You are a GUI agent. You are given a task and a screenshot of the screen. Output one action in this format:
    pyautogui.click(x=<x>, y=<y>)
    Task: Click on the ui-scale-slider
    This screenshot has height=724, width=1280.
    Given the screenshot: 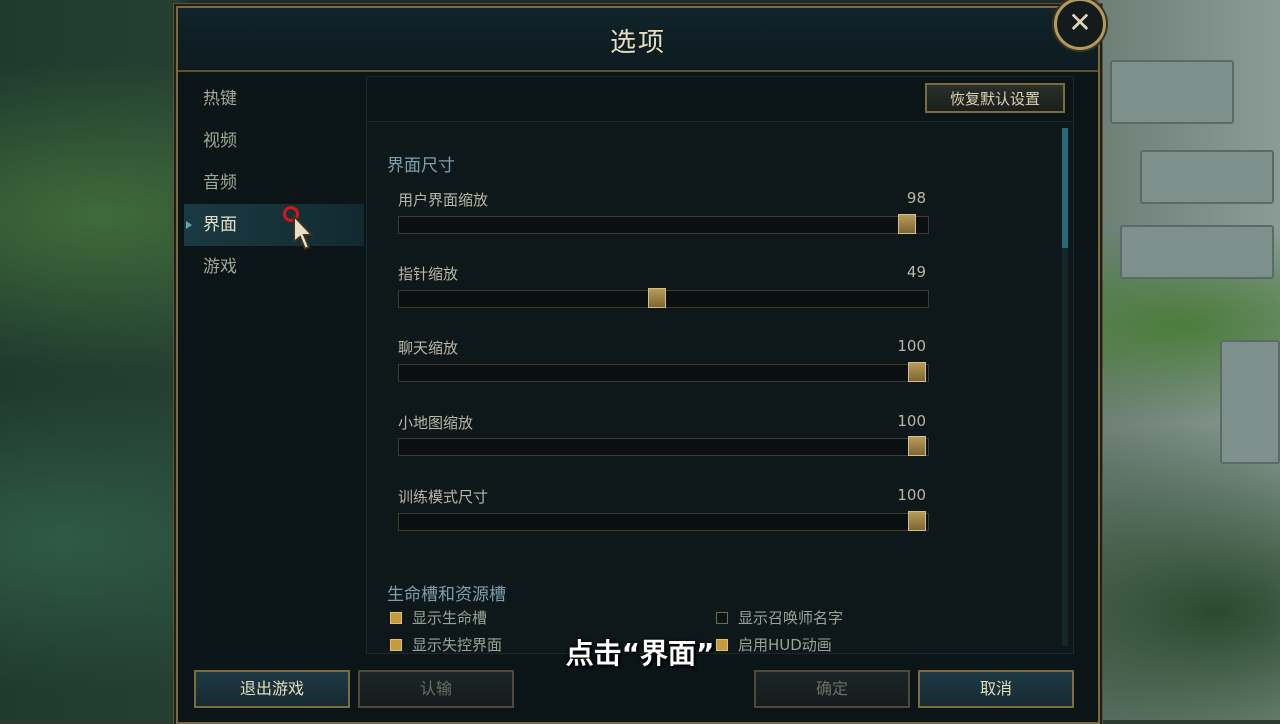 What is the action you would take?
    pyautogui.click(x=663, y=224)
    